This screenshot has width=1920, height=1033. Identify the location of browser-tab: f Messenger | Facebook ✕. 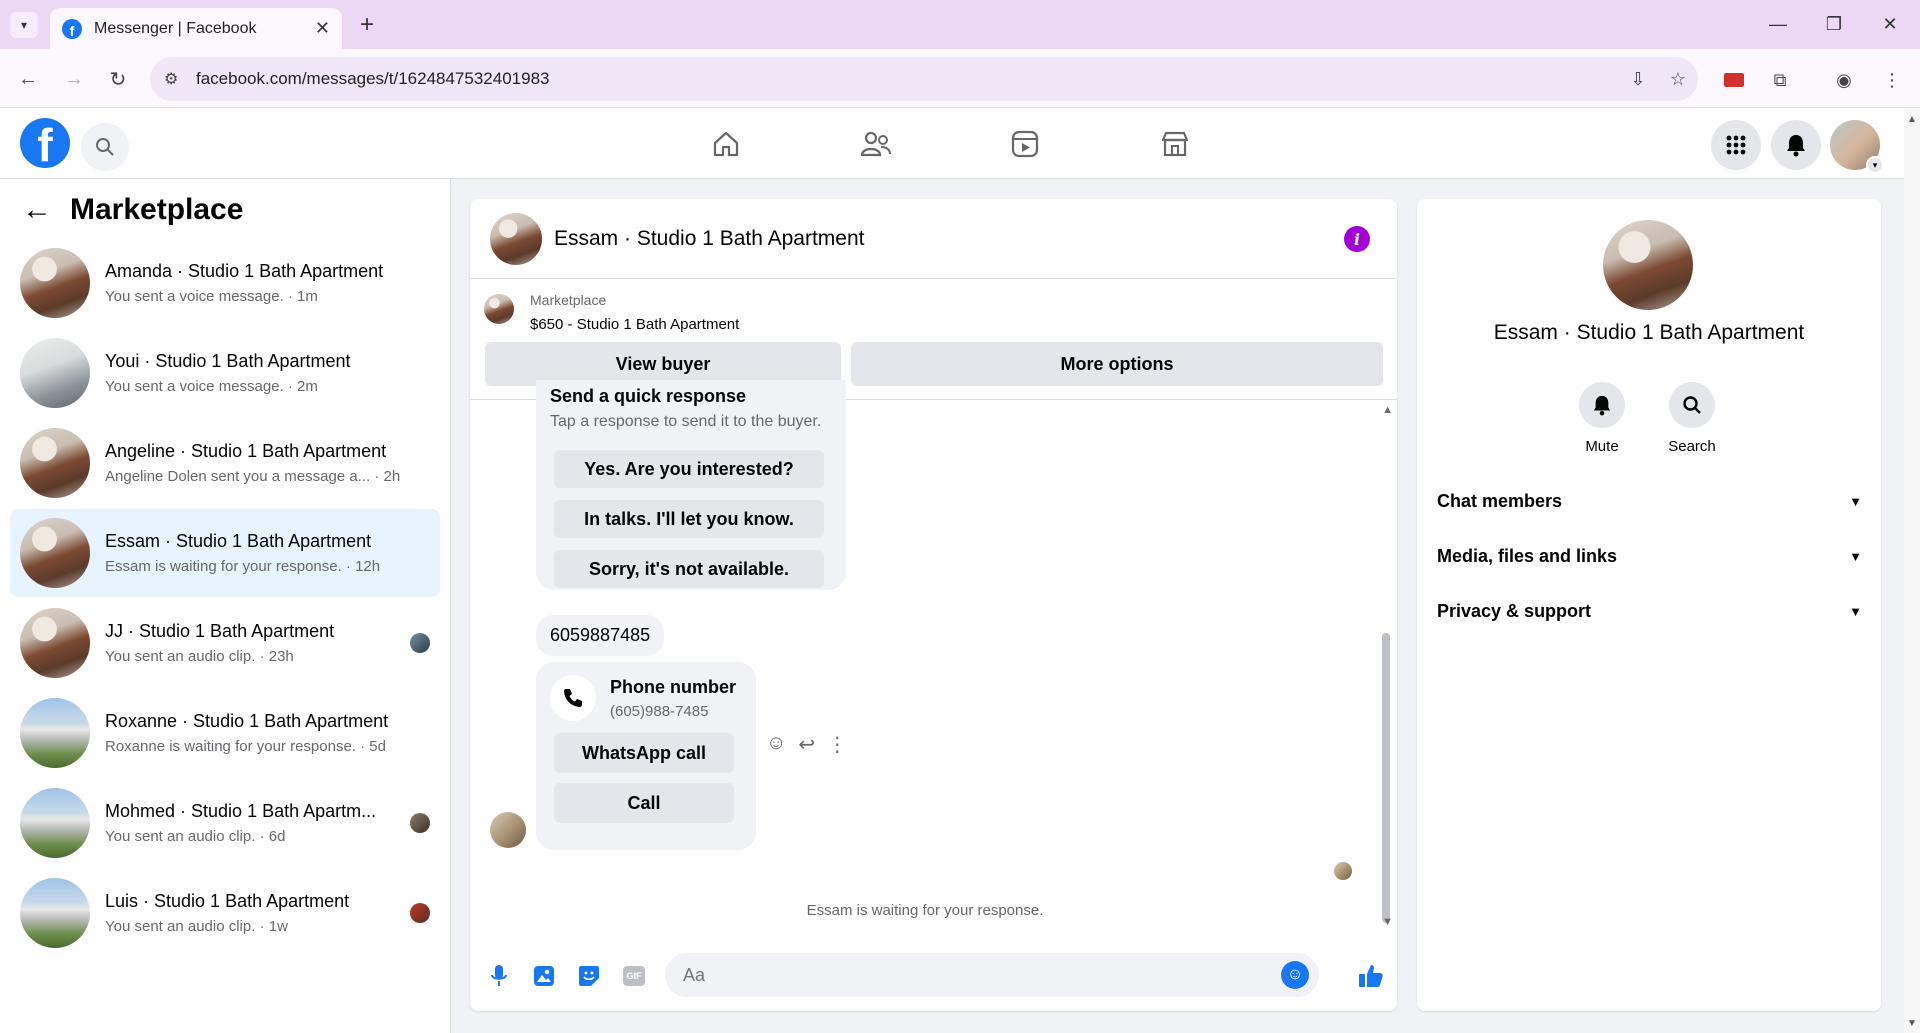
(196, 28).